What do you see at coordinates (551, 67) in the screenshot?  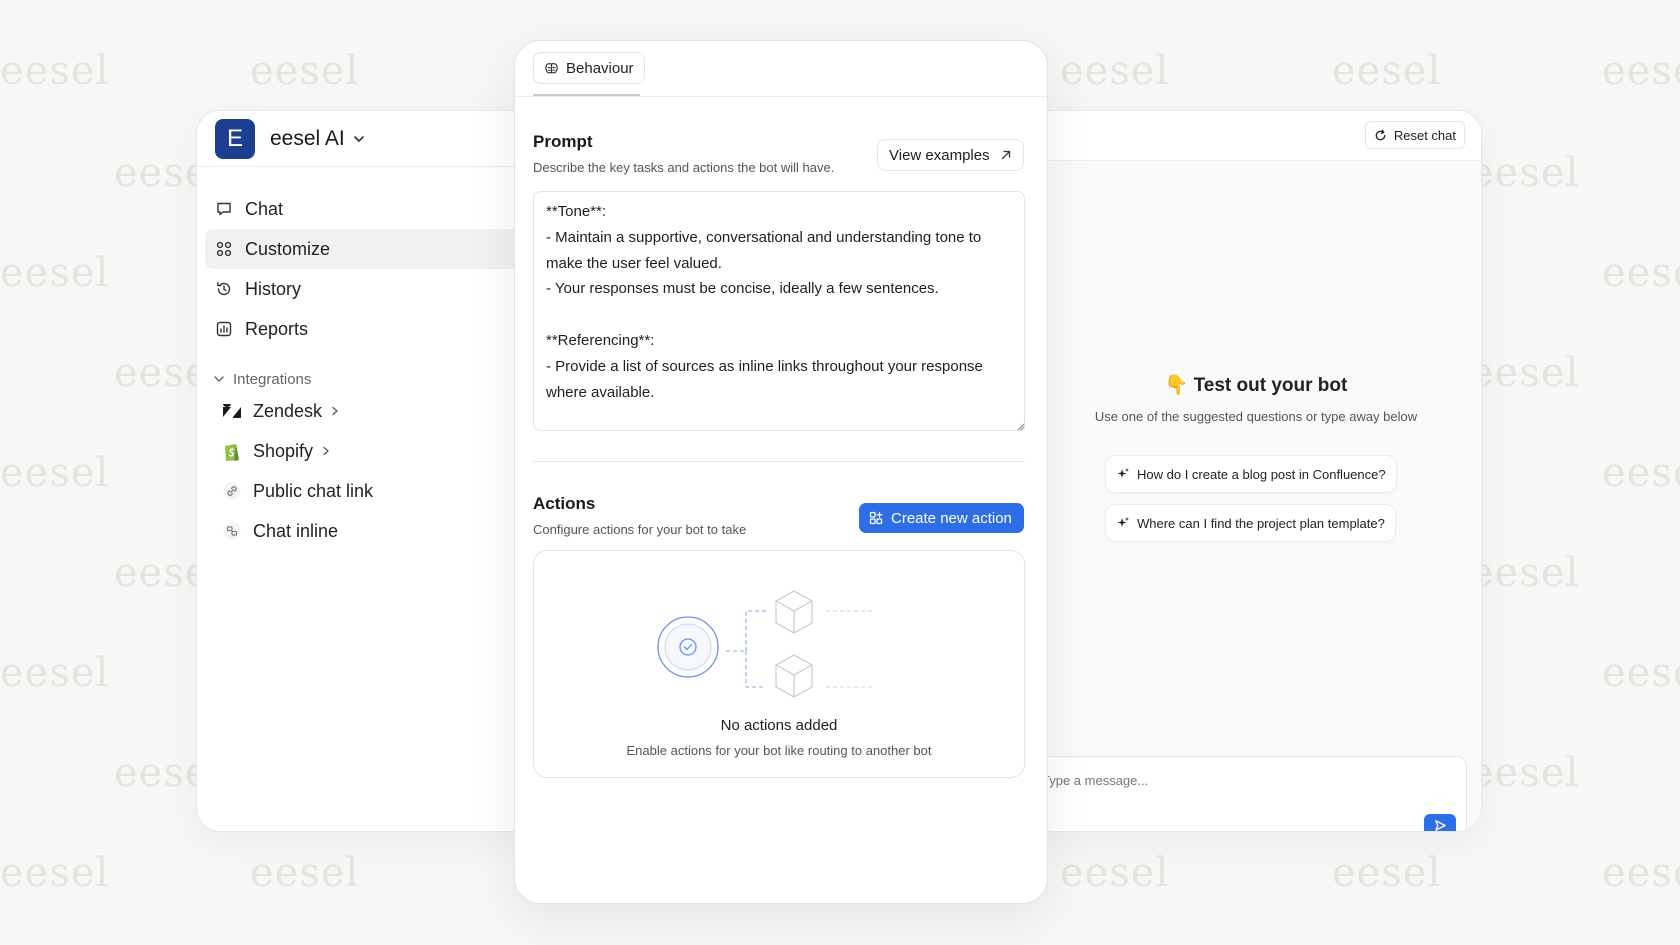 I see `brain-icon` at bounding box center [551, 67].